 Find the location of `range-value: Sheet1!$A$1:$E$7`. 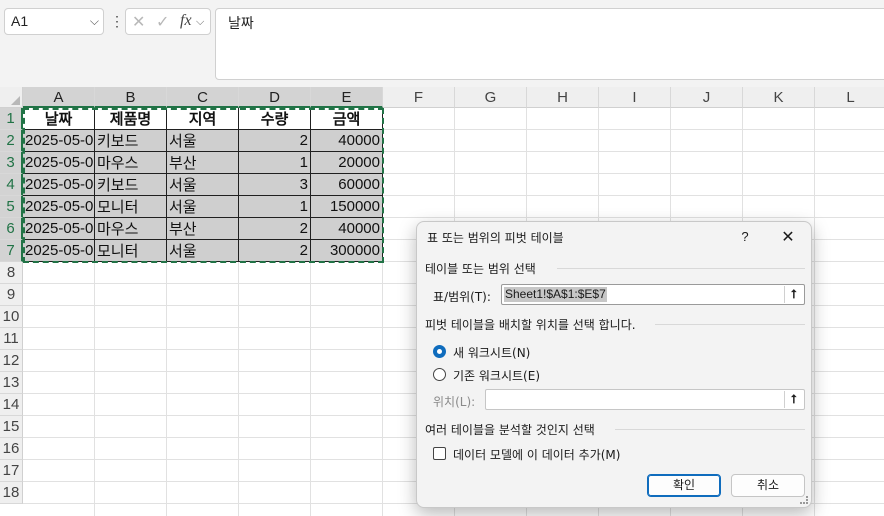

range-value: Sheet1!$A$1:$E$7 is located at coordinates (555, 294).